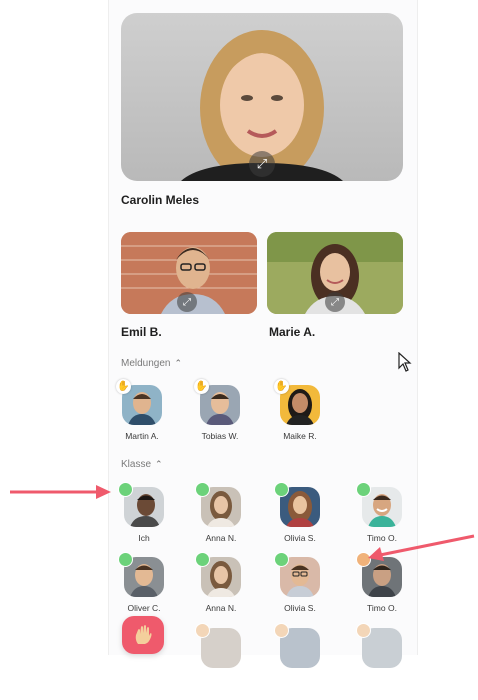  Describe the element at coordinates (220, 436) in the screenshot. I see `participant-name: Tobias W.` at that location.